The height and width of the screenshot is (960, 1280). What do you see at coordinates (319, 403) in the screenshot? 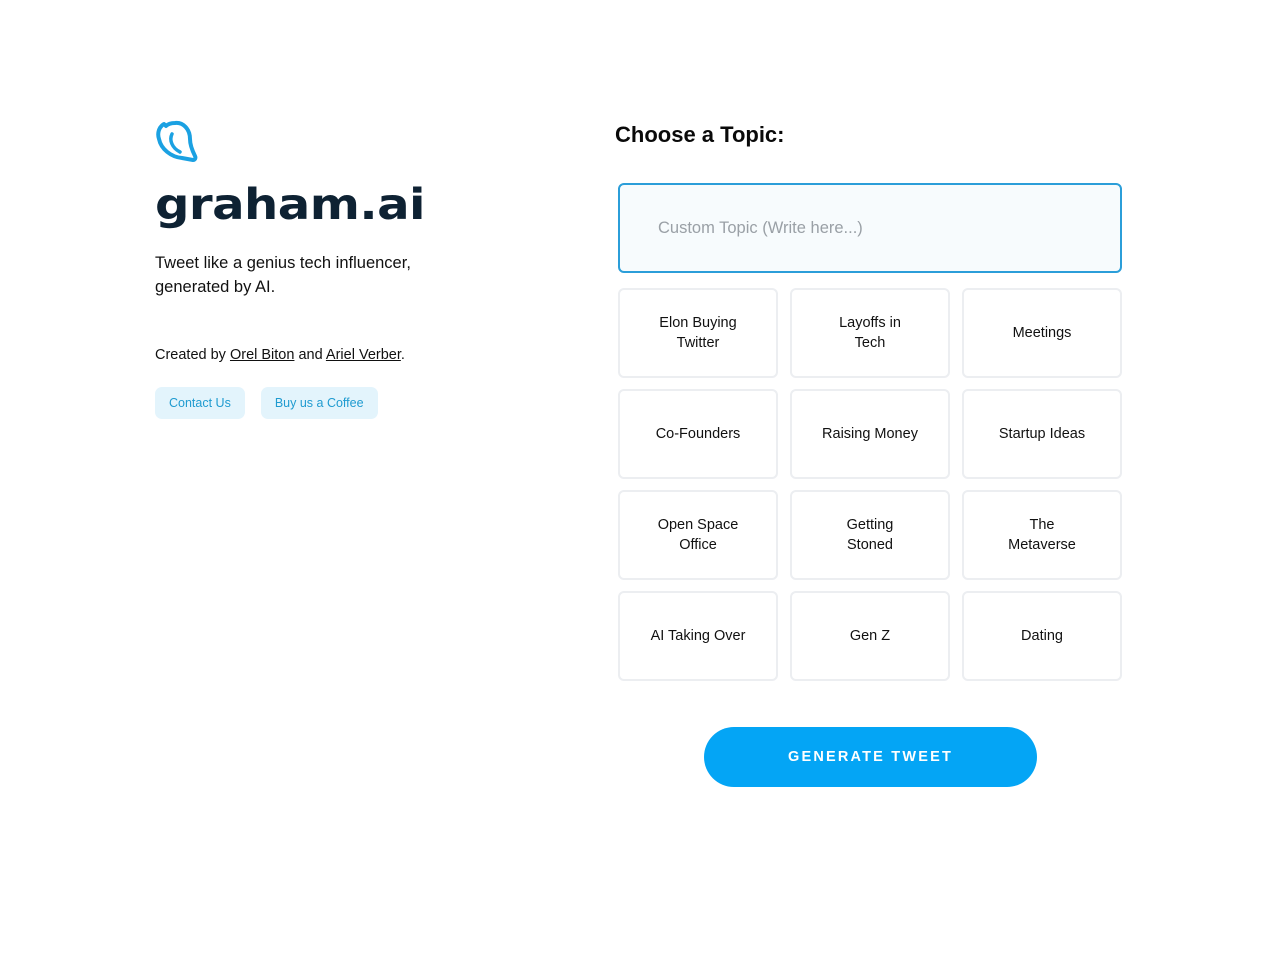
I see `buy-coffee-button: Buy us a Coffee` at bounding box center [319, 403].